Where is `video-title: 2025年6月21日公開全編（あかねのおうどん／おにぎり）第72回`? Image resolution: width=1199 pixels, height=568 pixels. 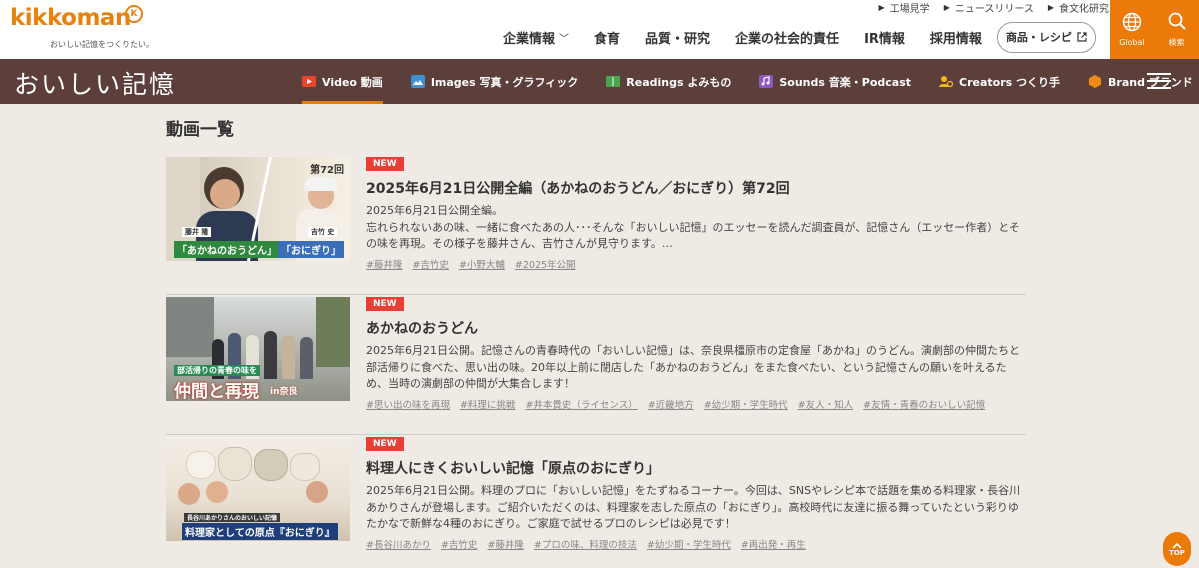 video-title: 2025年6月21日公開全編（あかねのおうどん／おにぎり）第72回 is located at coordinates (578, 188).